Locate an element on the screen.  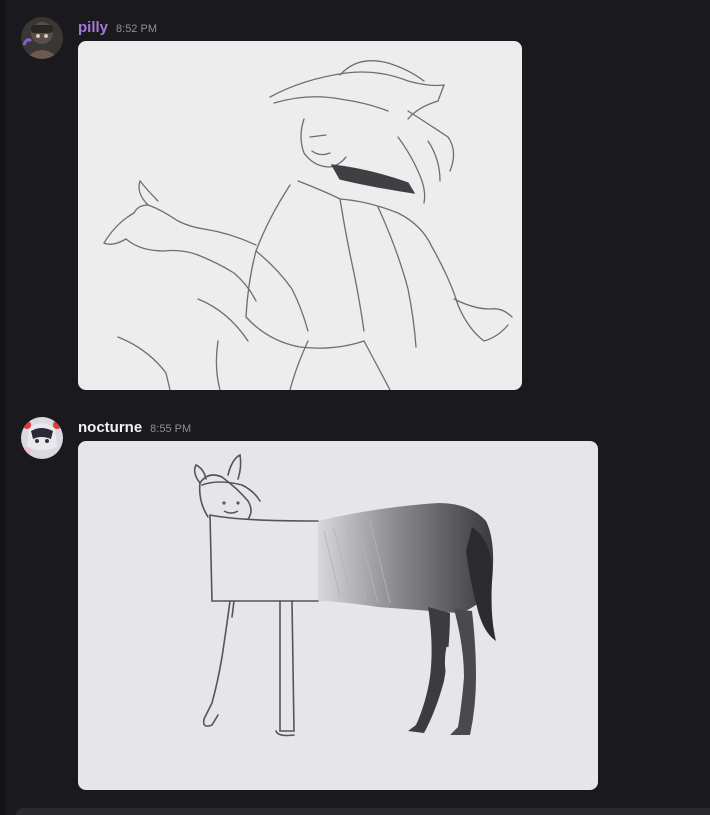
timestamp: 8:52 PM is located at coordinates (136, 29).